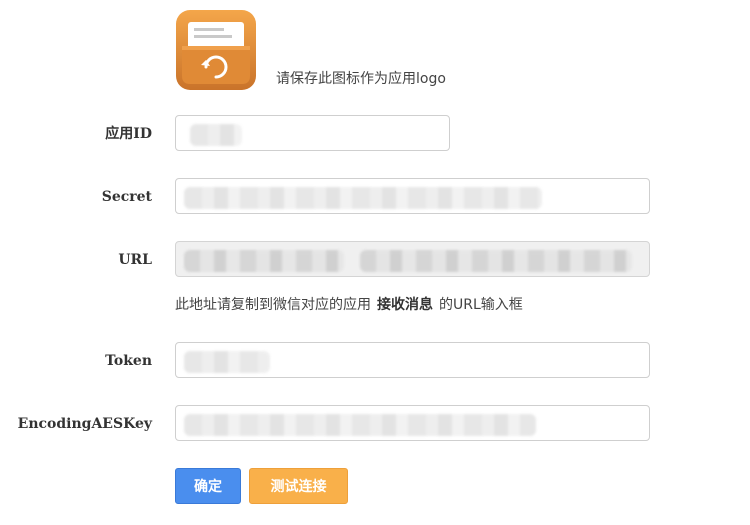 Image resolution: width=750 pixels, height=525 pixels. Describe the element at coordinates (128, 134) in the screenshot. I see `app-id-label: 应用ID` at that location.